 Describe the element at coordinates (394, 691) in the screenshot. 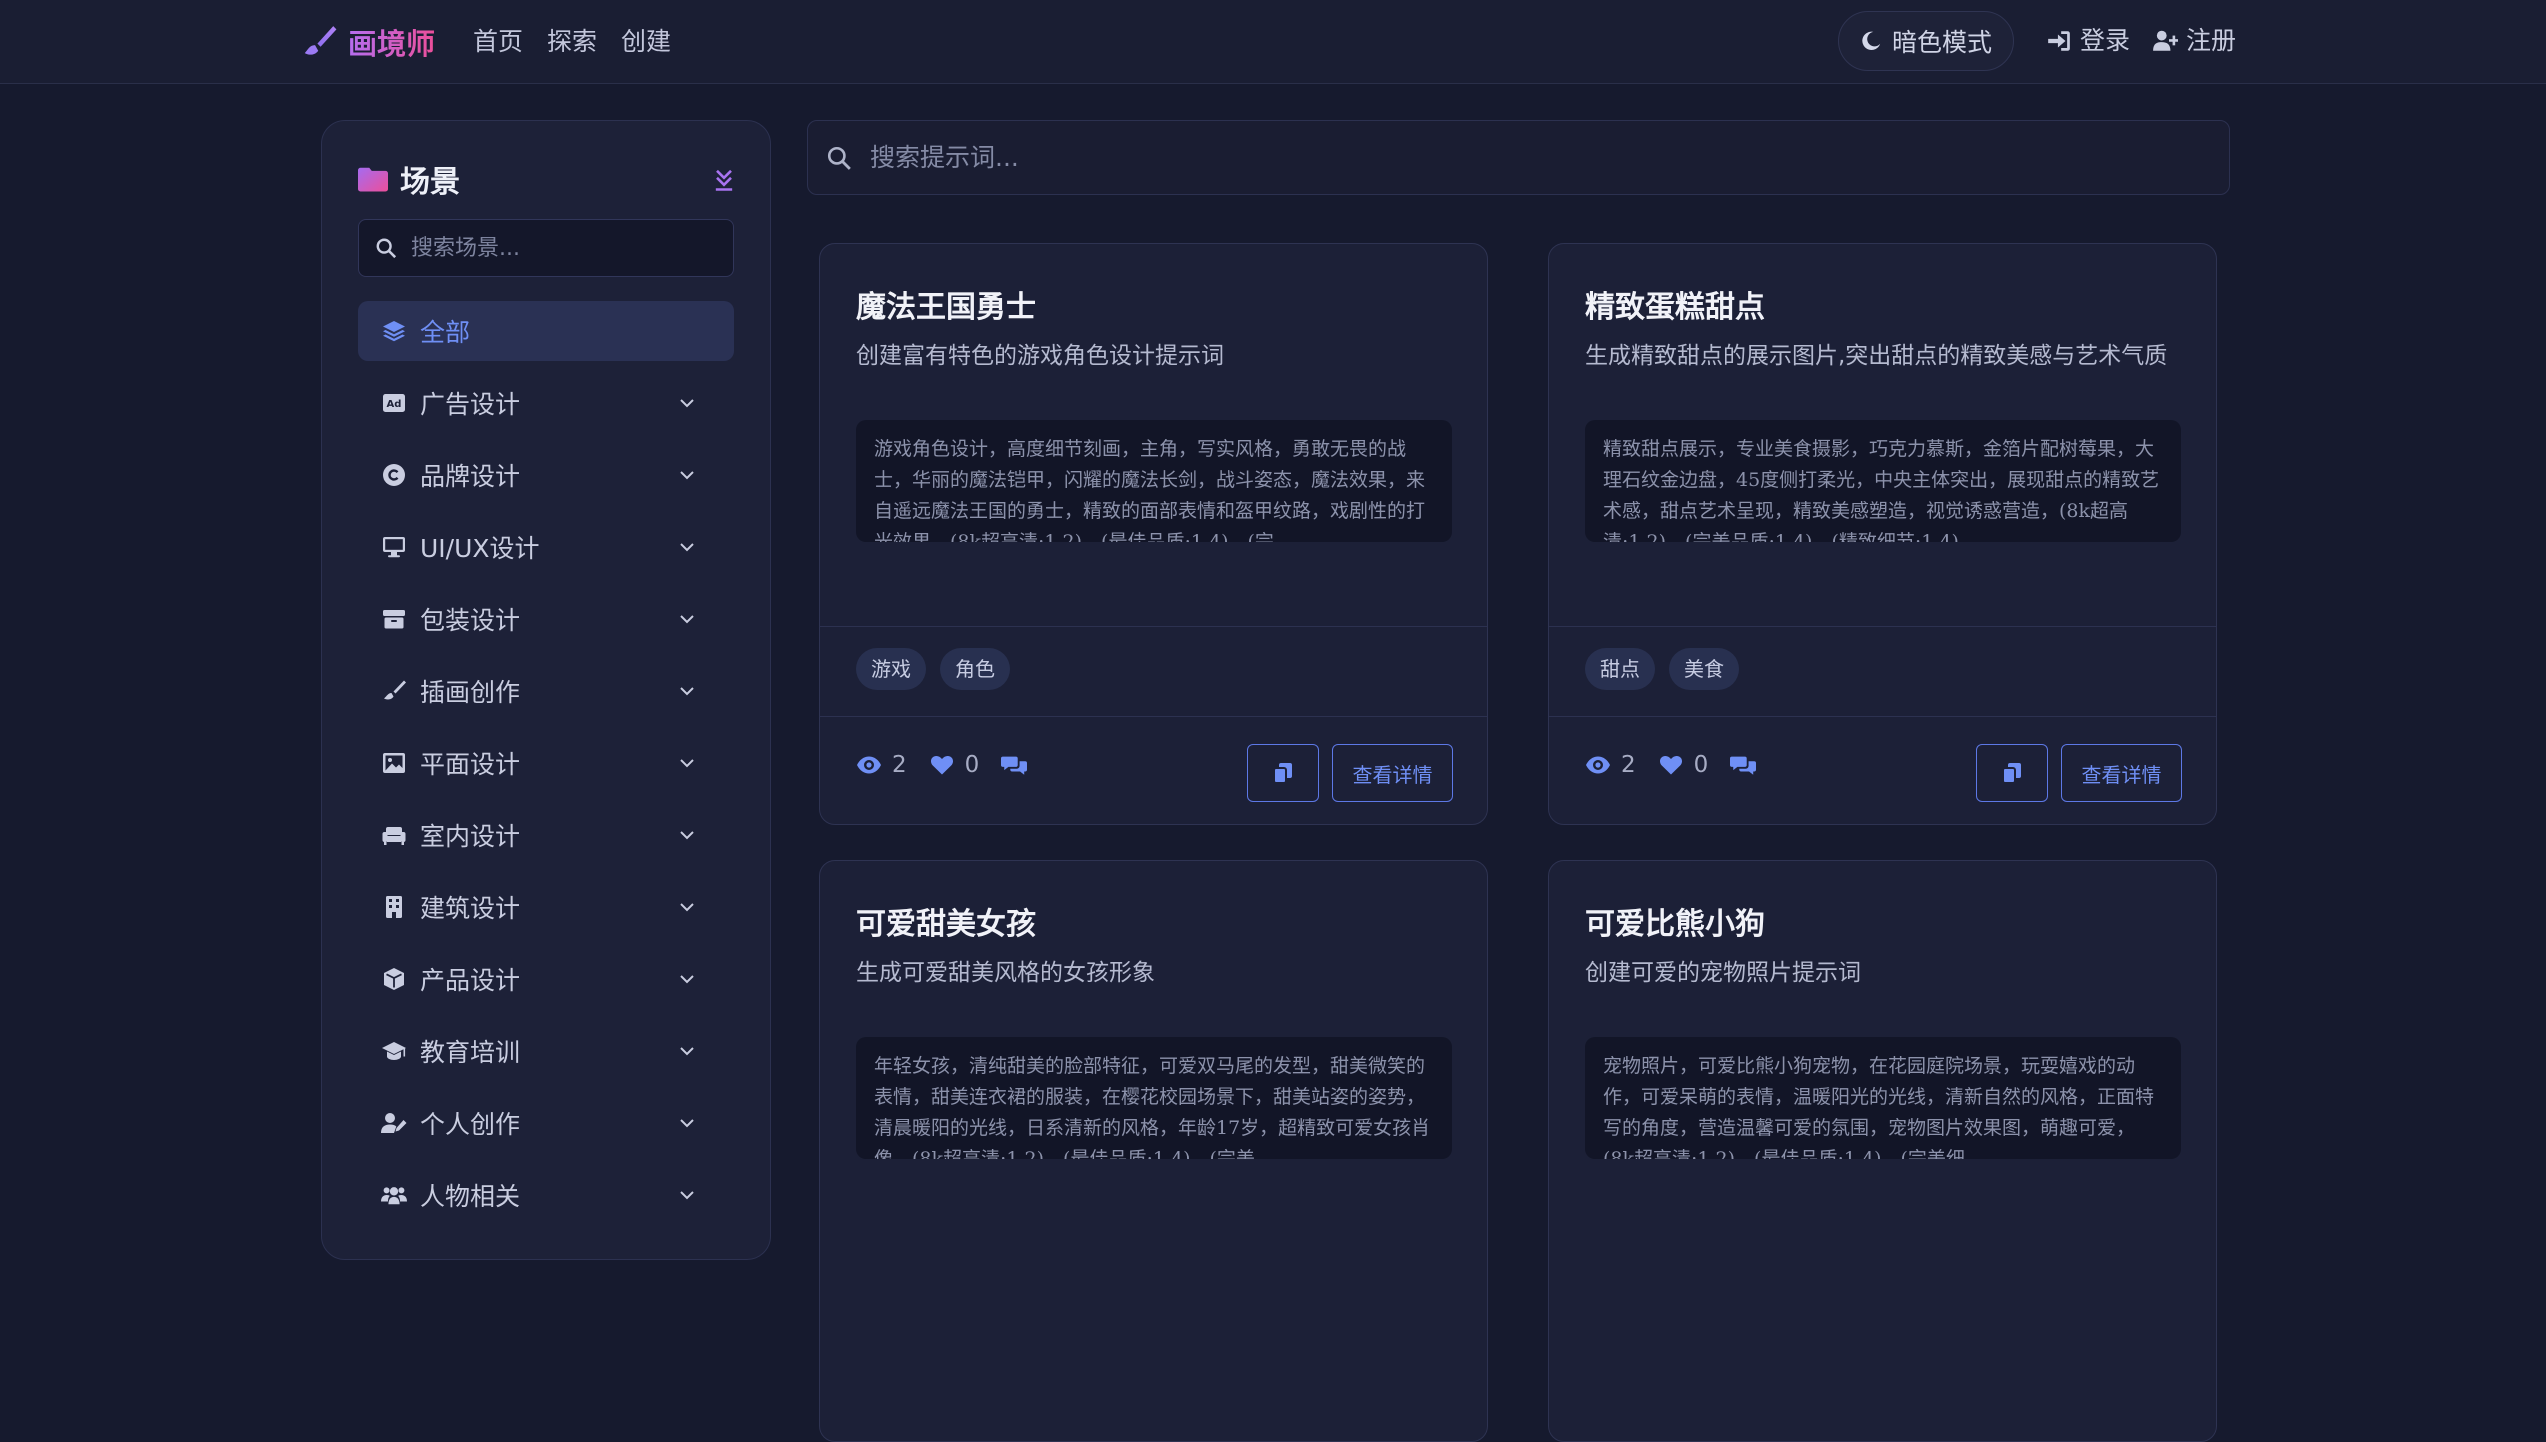

I see `paintbrush-icon` at that location.